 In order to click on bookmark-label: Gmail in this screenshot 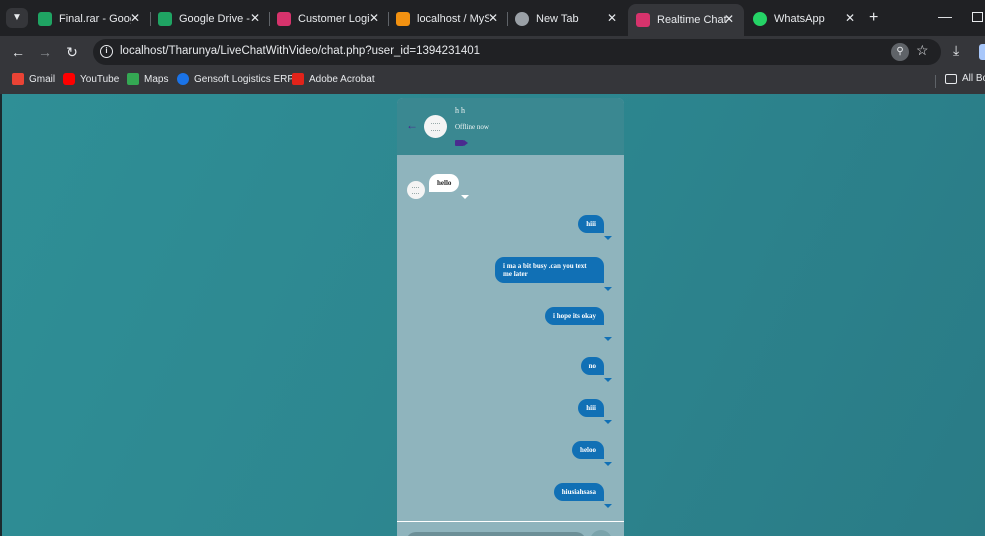, I will do `click(42, 79)`.